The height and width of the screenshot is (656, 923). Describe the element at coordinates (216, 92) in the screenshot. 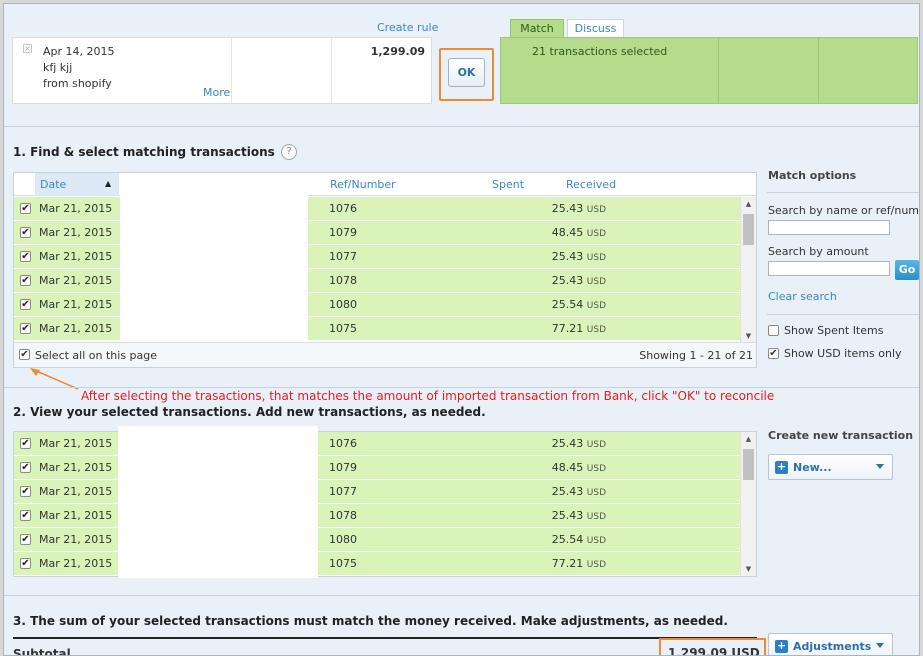

I see `more-link: More` at that location.